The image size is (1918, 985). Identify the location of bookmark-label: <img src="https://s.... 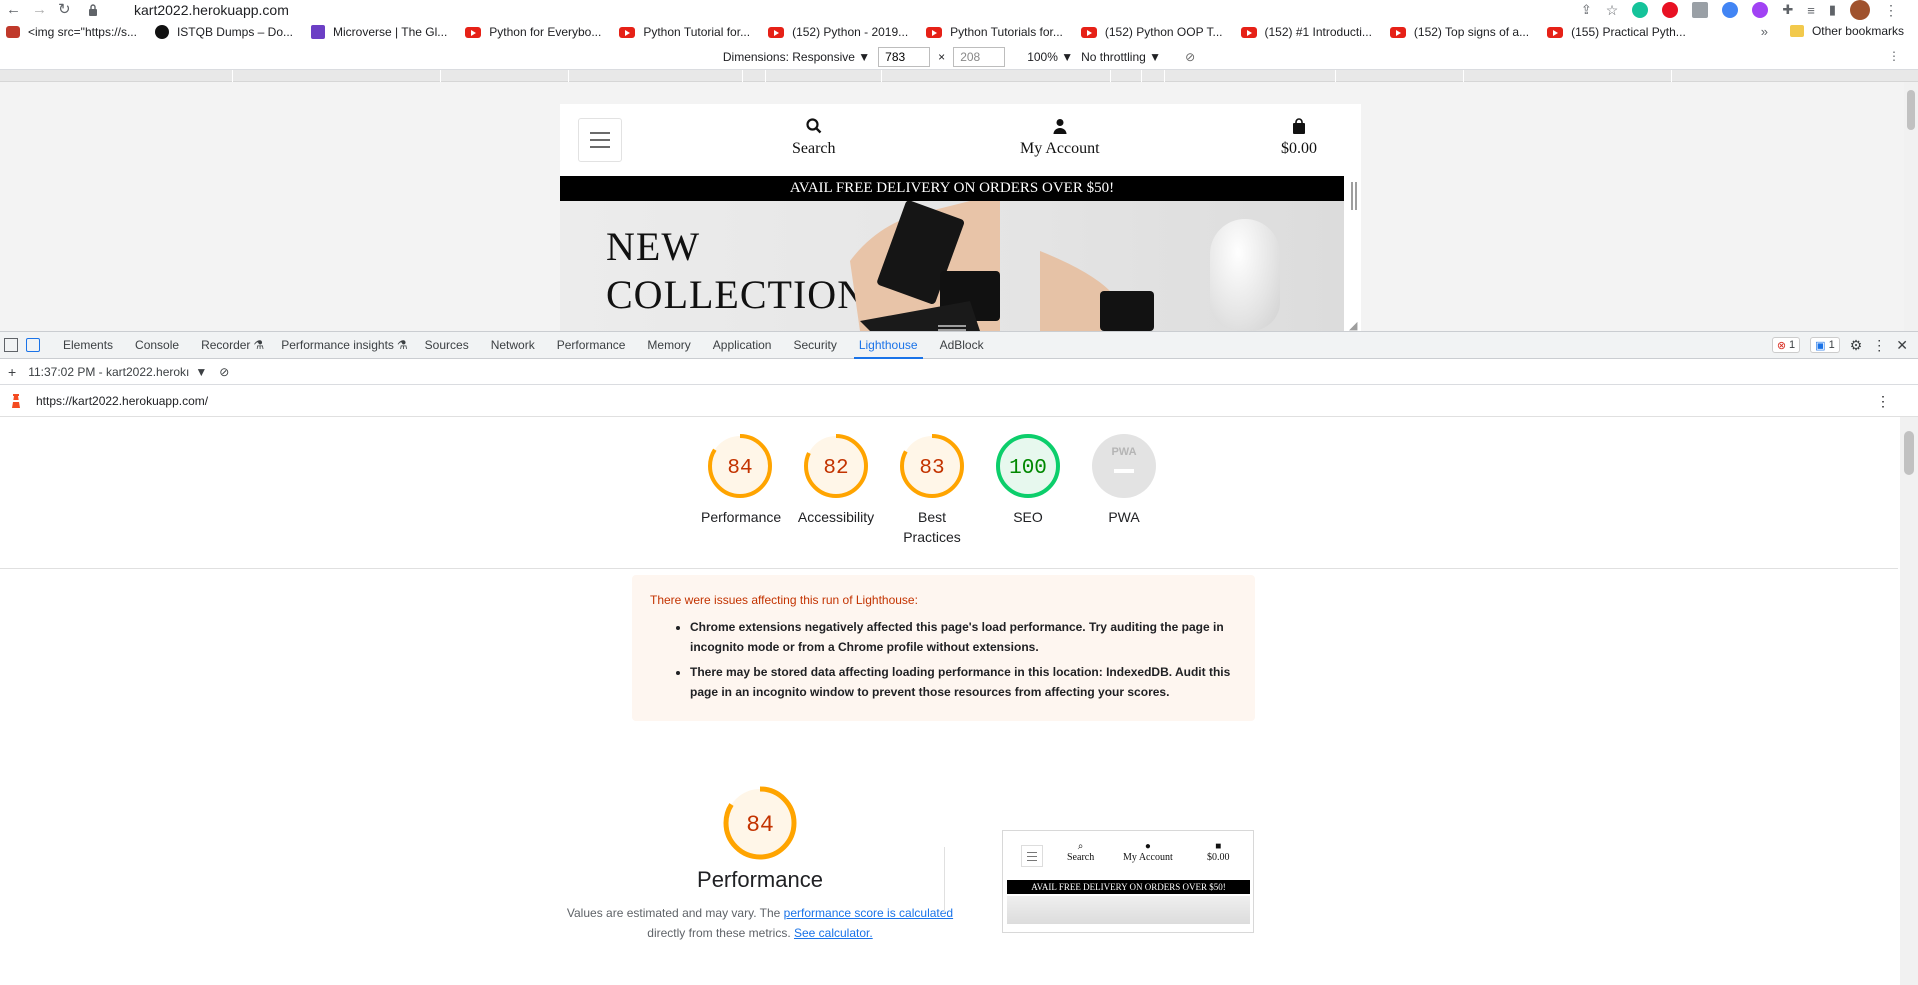
(82, 32).